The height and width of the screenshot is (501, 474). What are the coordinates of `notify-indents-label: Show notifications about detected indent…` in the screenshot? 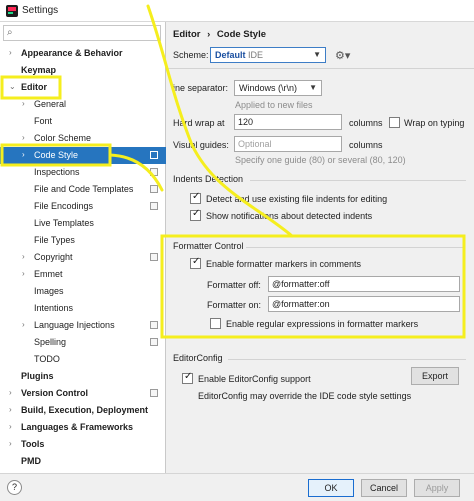 It's located at (289, 216).